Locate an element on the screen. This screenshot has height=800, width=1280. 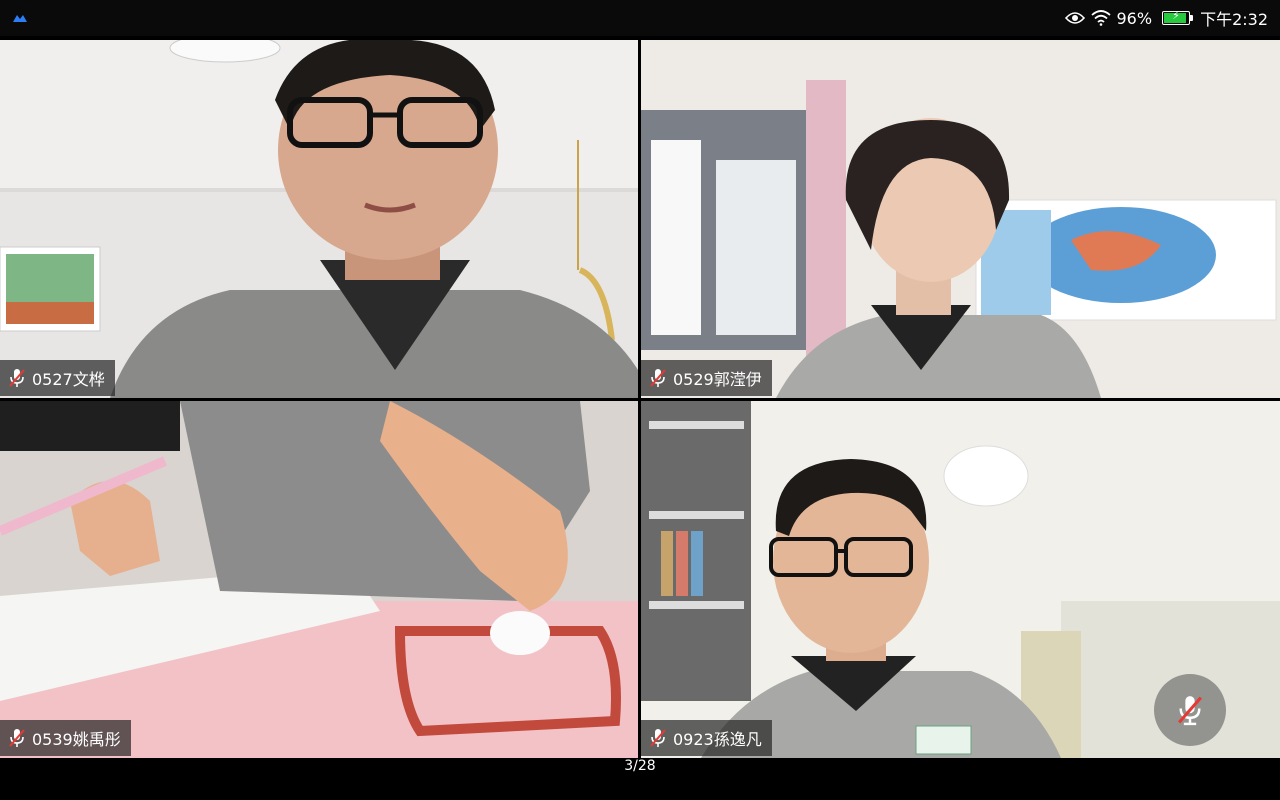
participant-name-tag: 0923孫逸凡 is located at coordinates (706, 738).